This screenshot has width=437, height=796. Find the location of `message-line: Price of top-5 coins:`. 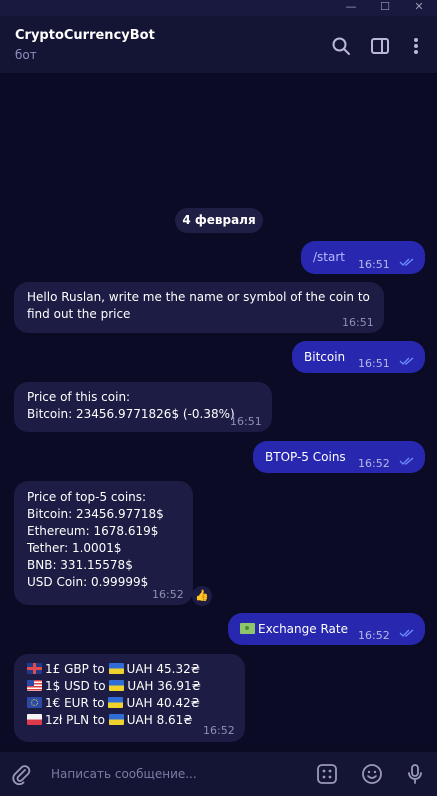

message-line: Price of top-5 coins: is located at coordinates (87, 497).